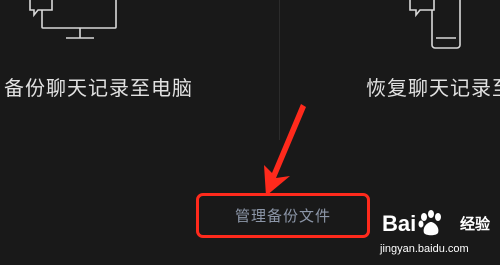 The height and width of the screenshot is (265, 500). I want to click on baidu-jingyan-watermark: Bai 经验 jingyan.baidu.com, so click(438, 235).